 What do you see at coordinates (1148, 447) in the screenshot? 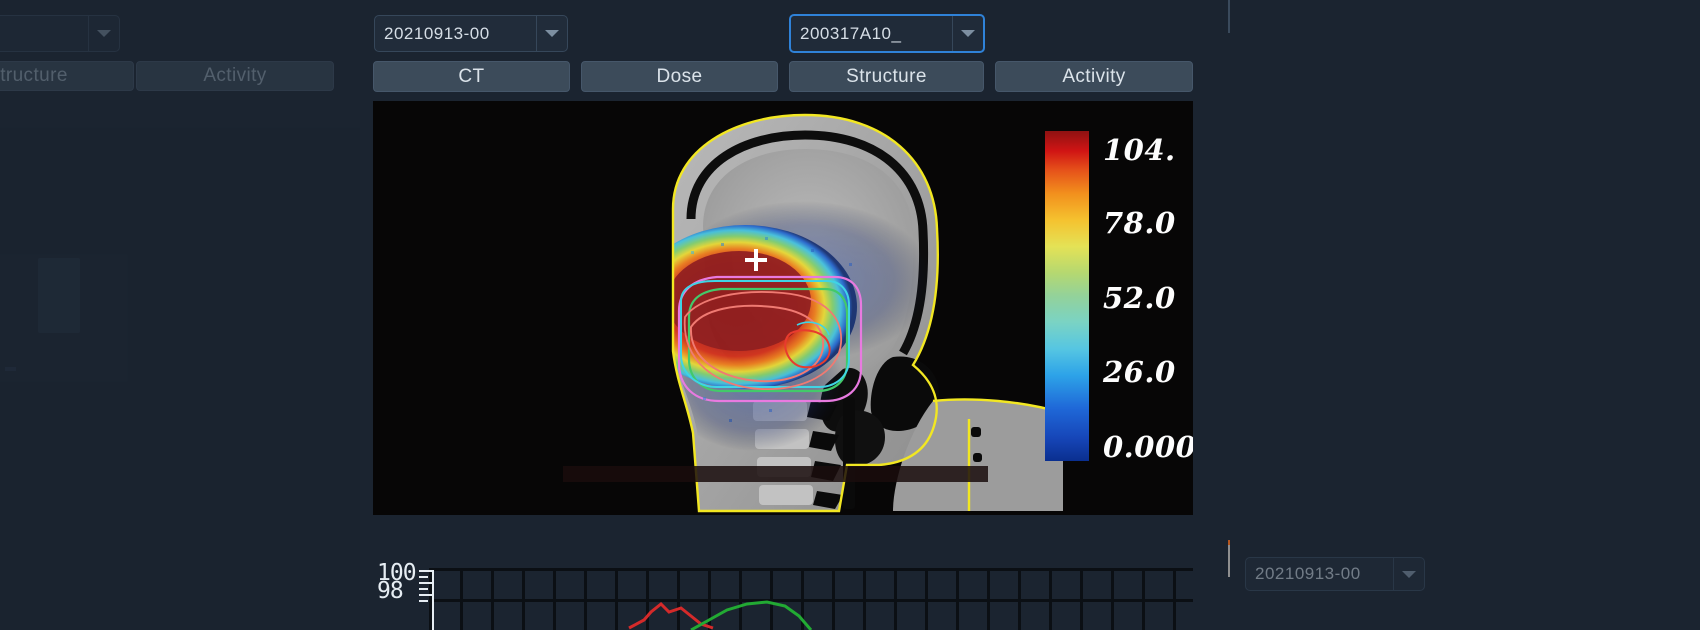
I see `colorbar-label-min: 0.000` at bounding box center [1148, 447].